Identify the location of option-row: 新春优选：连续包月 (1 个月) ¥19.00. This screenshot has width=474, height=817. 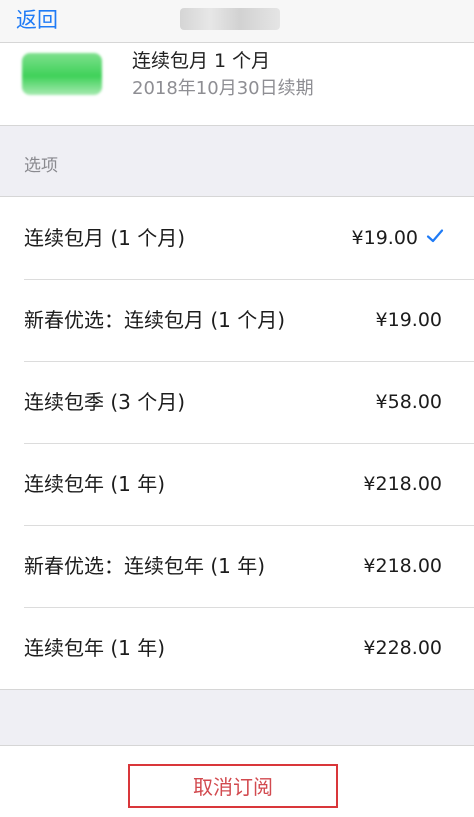
(237, 320).